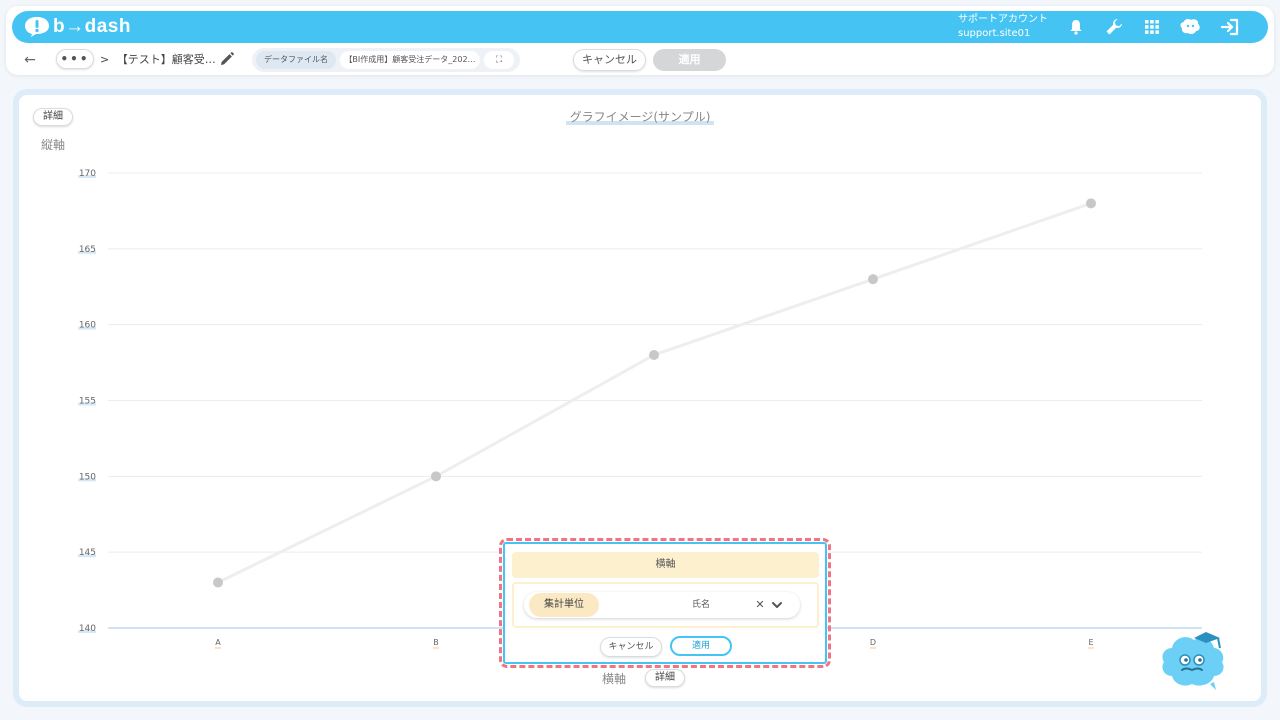  What do you see at coordinates (53, 145) in the screenshot?
I see `y-axis-title: 縦軸` at bounding box center [53, 145].